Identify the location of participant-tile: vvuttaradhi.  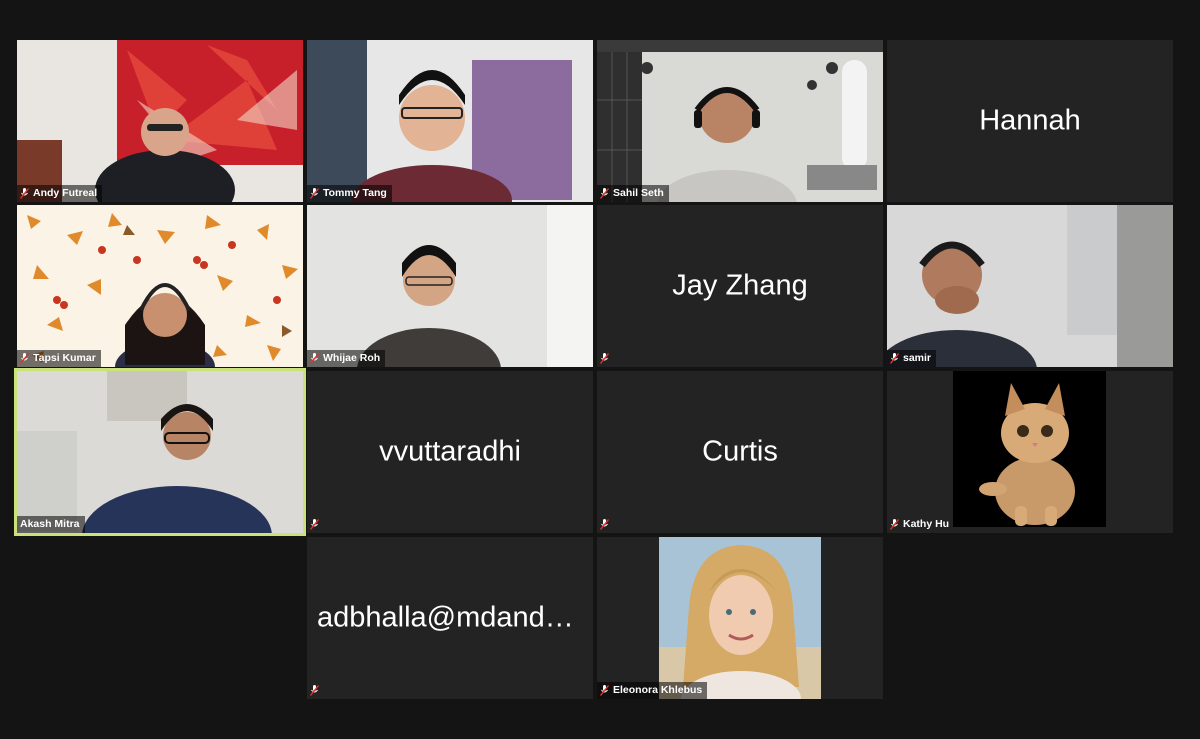
(450, 452).